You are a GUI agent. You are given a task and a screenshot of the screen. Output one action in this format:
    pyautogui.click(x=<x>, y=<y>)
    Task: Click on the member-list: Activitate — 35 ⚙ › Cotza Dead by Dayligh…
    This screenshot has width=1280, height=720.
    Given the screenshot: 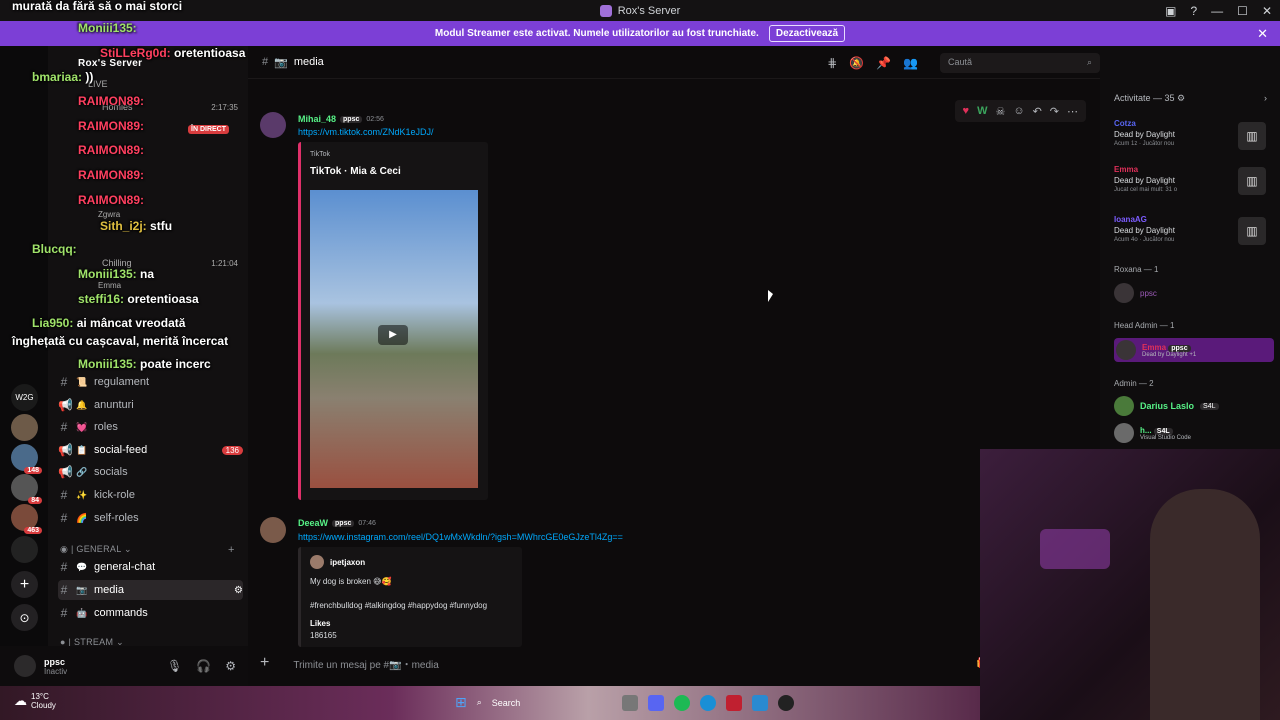 What is the action you would take?
    pyautogui.click(x=1190, y=264)
    